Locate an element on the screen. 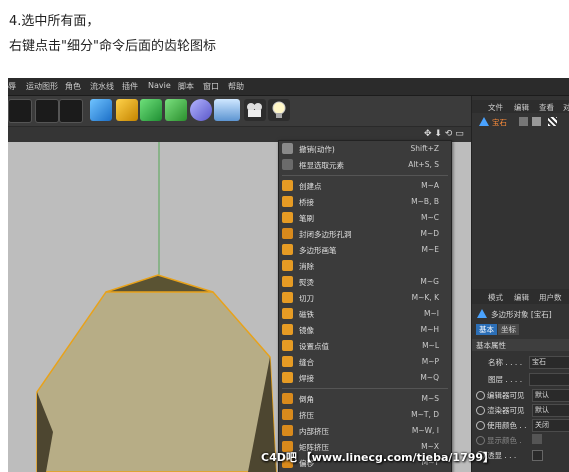 Image resolution: width=569 pixels, height=472 pixels. render-visible-dropdown: 默认 is located at coordinates (550, 410).